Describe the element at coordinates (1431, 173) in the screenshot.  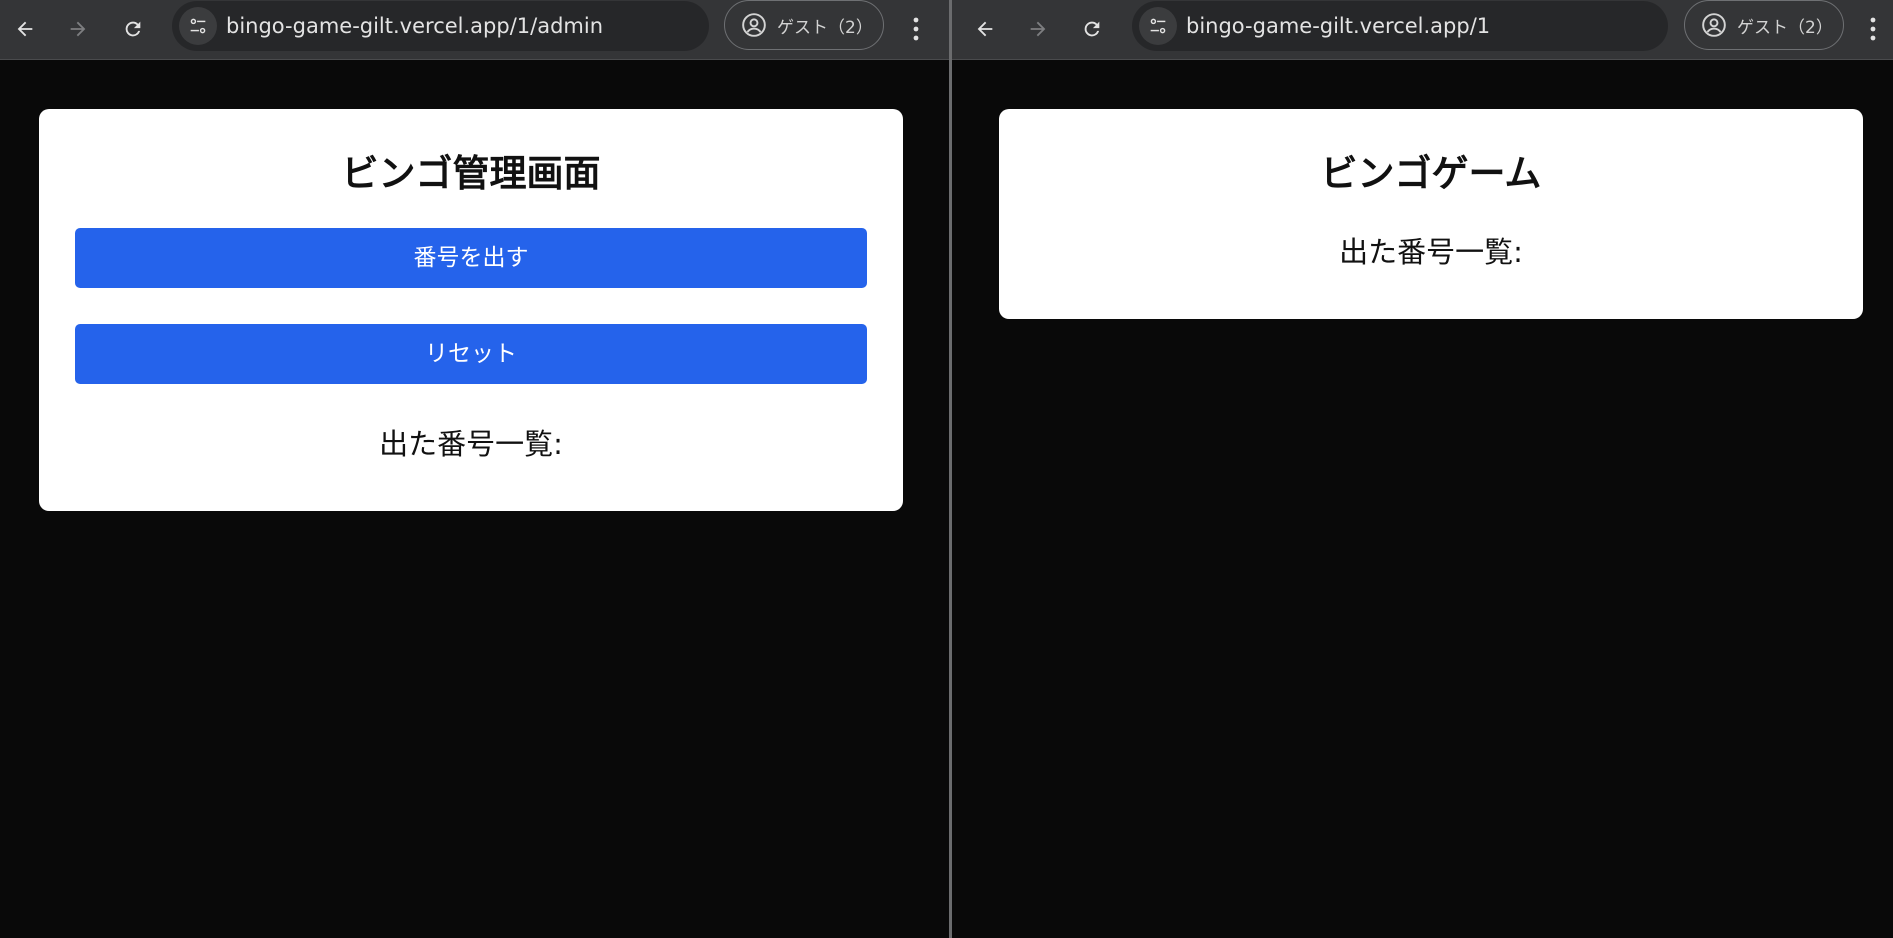
I see `page-title: ビンゴゲーム` at that location.